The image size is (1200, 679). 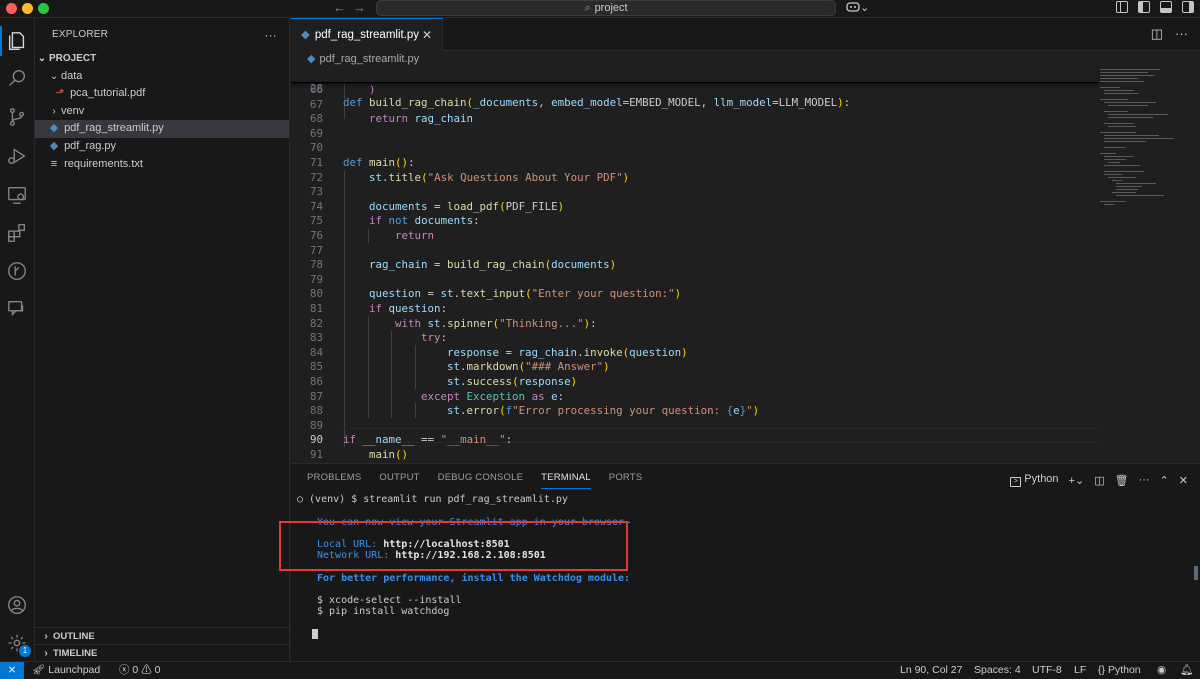 What do you see at coordinates (1166, 7) in the screenshot?
I see `toggle-panel-icon` at bounding box center [1166, 7].